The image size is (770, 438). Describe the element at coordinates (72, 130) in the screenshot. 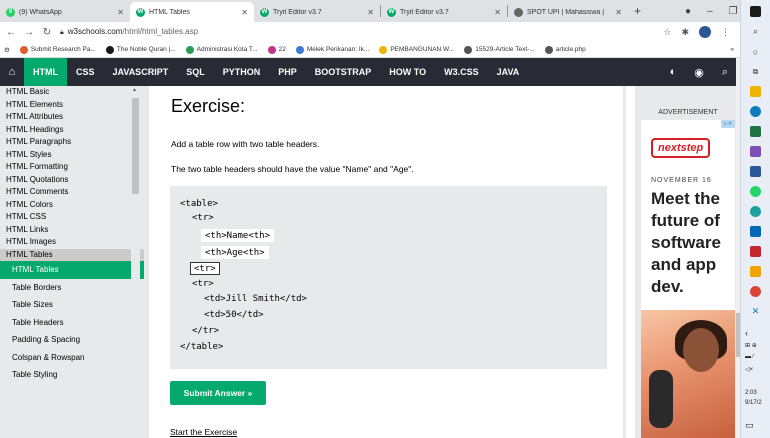

I see `sidebar-item-html-headings: HTML Headings` at that location.